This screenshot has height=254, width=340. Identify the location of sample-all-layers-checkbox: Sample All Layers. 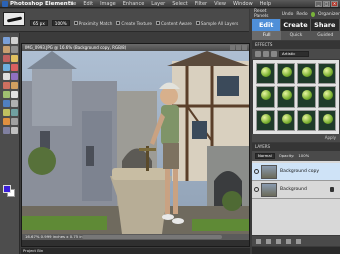
(216, 23).